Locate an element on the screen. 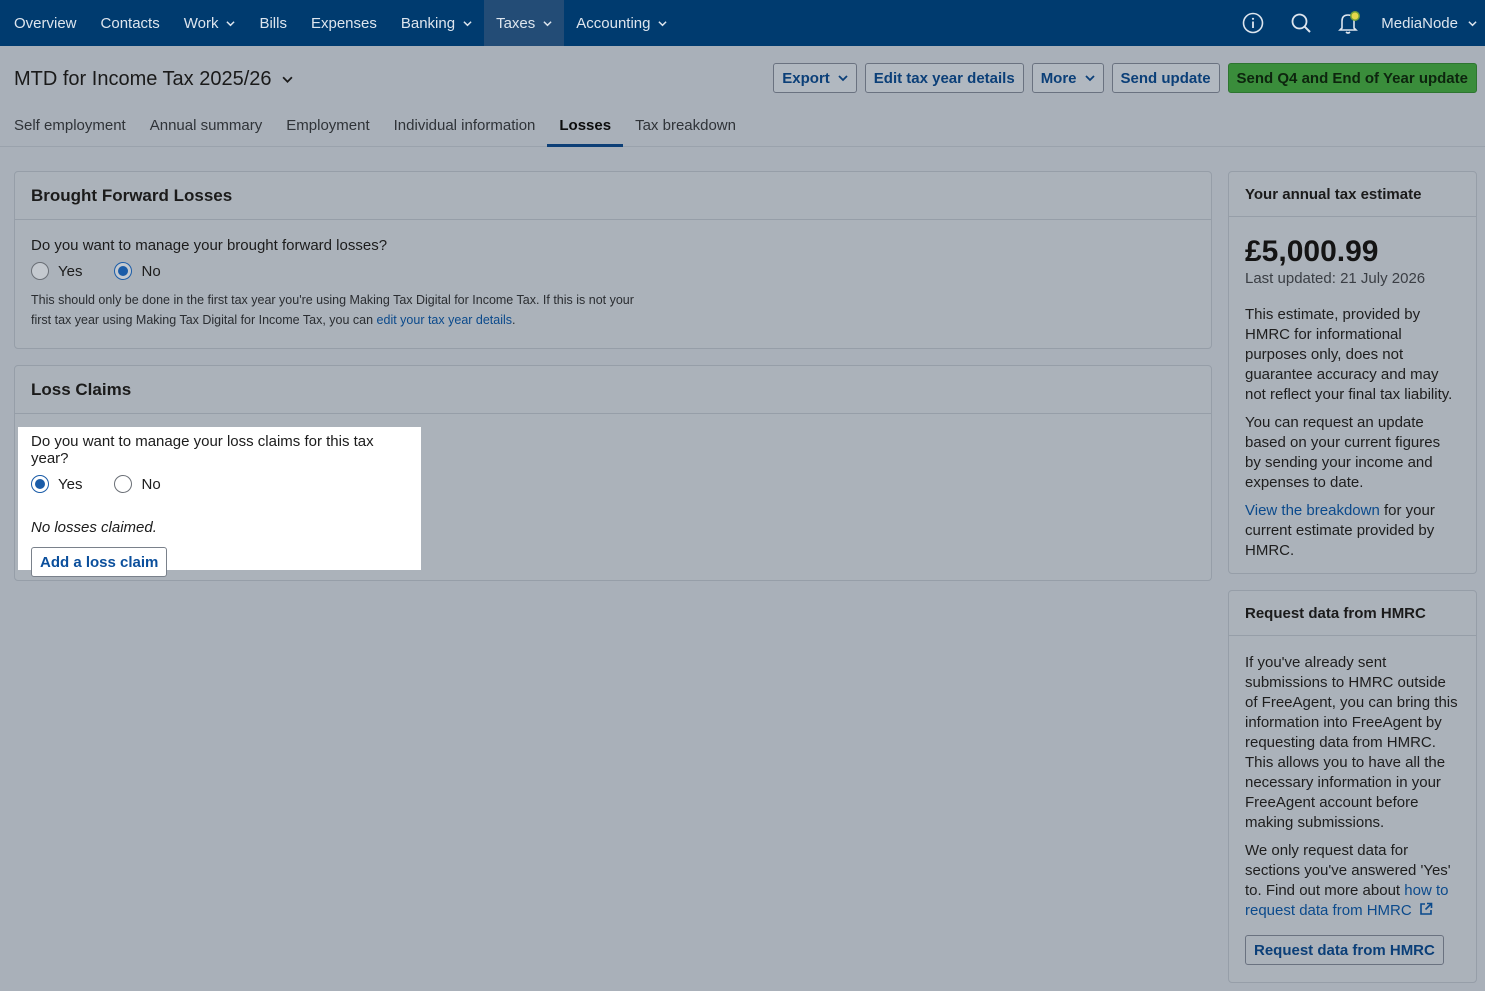  nav-label: Accounting is located at coordinates (613, 23).